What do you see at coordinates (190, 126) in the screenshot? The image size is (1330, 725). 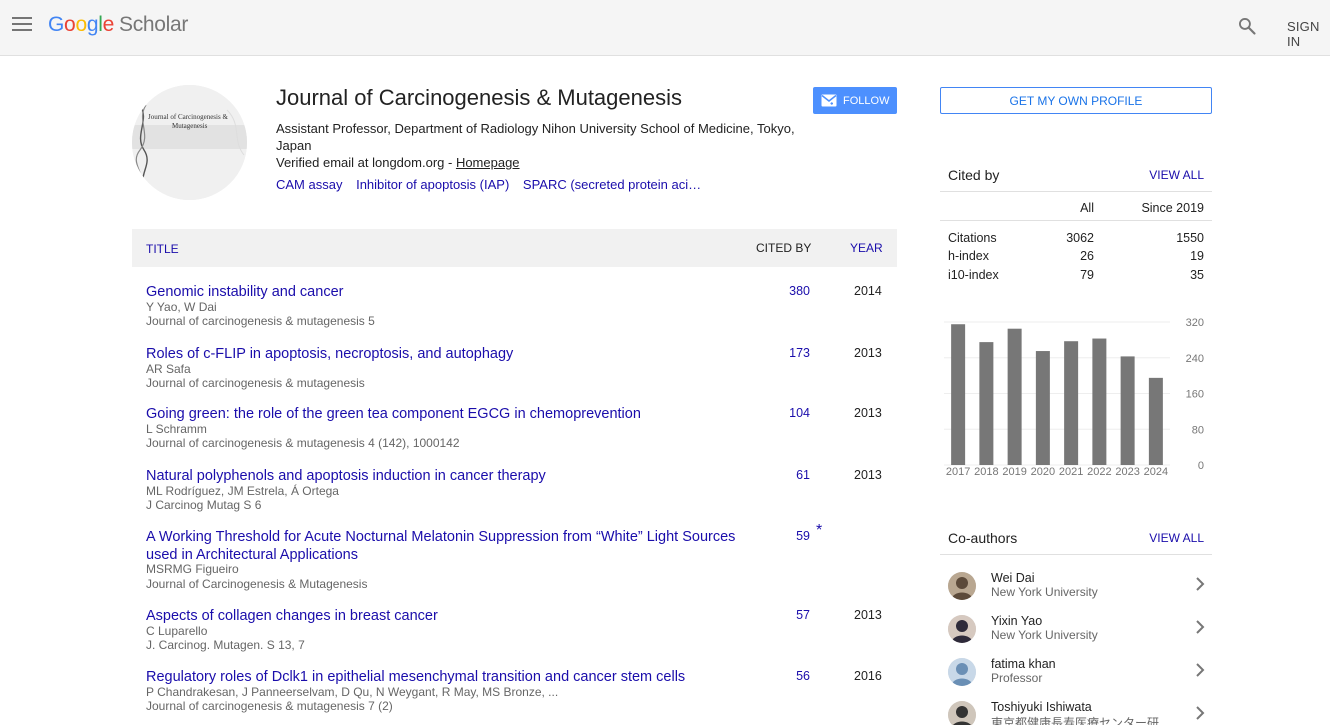 I see `avatar-text-line-2: Mutagenesis` at bounding box center [190, 126].